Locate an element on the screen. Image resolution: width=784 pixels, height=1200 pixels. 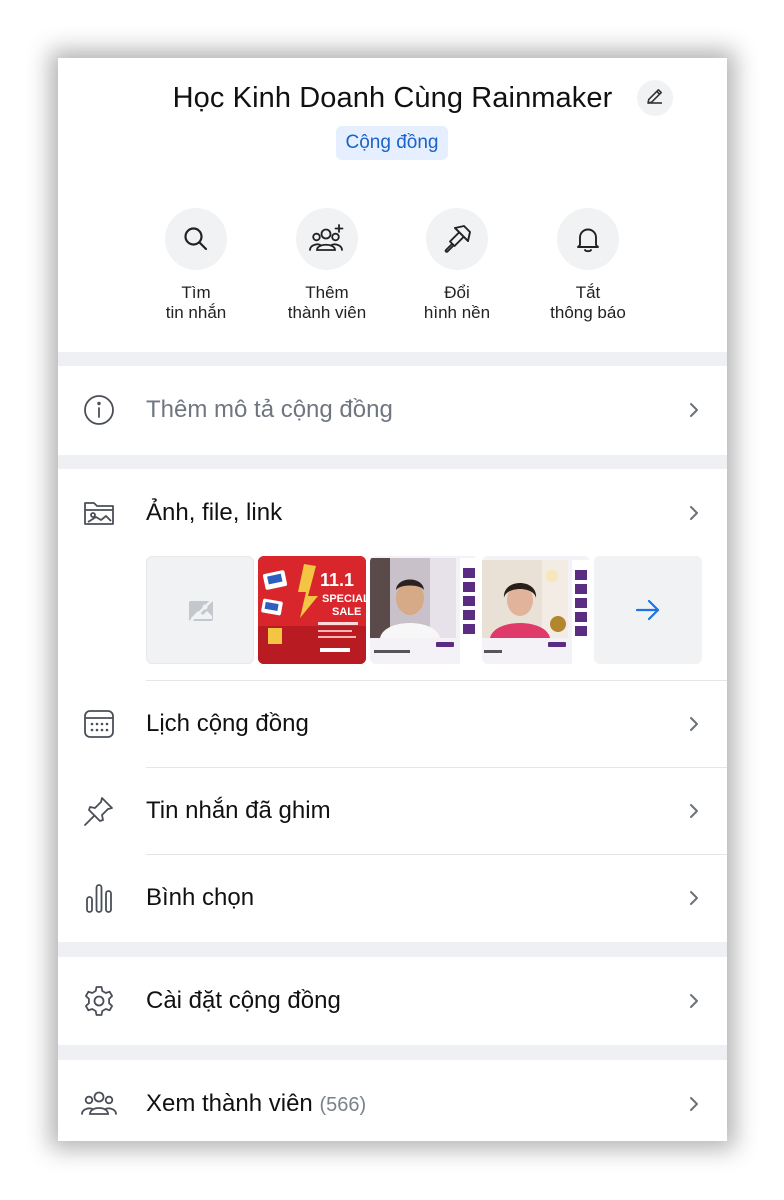
row-label: Ảnh, file, link is located at coordinates (214, 512).